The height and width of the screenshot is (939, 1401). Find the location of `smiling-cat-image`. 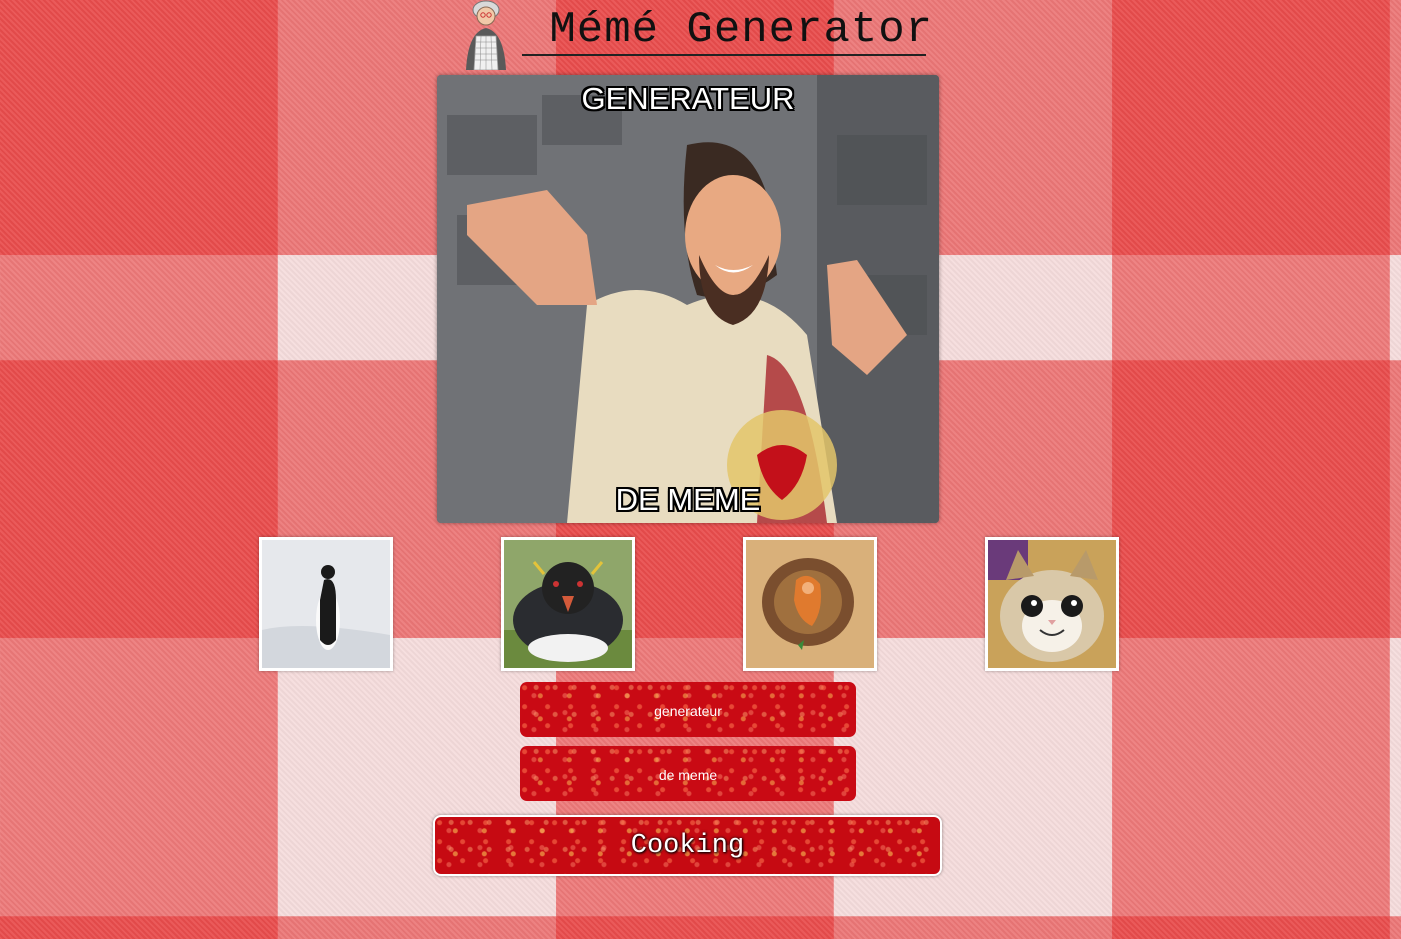

smiling-cat-image is located at coordinates (1052, 604).